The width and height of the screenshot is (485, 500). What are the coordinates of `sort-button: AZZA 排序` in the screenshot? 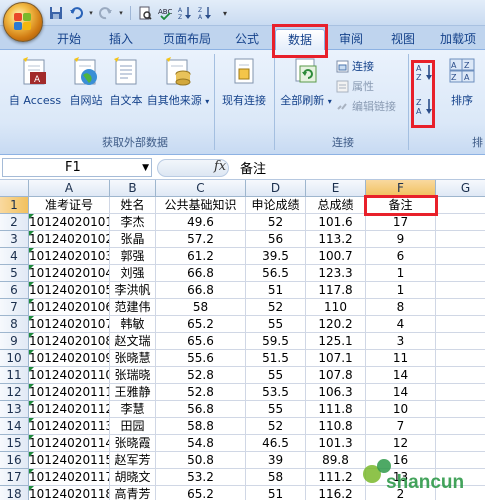 It's located at (462, 82).